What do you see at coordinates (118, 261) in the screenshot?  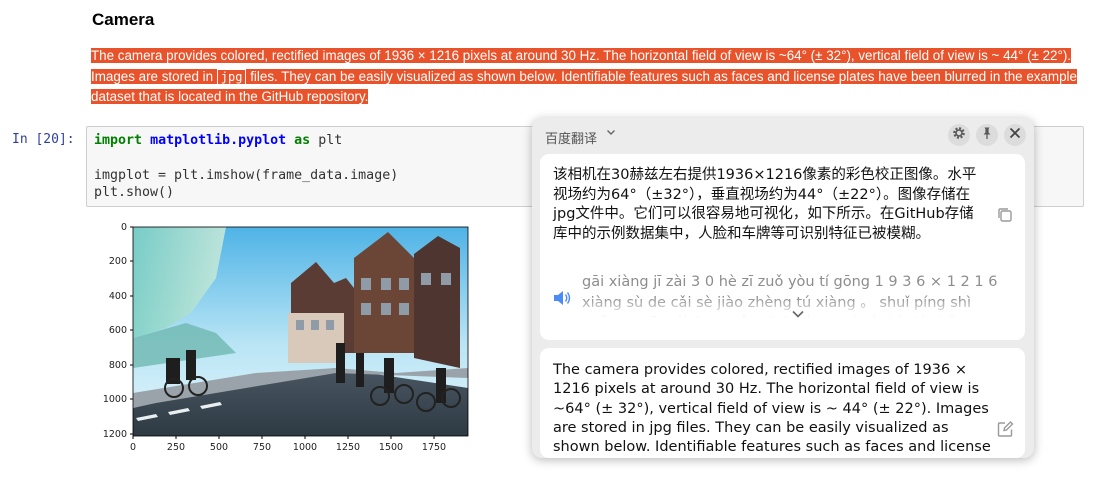 I see `y-tick-label: 200` at bounding box center [118, 261].